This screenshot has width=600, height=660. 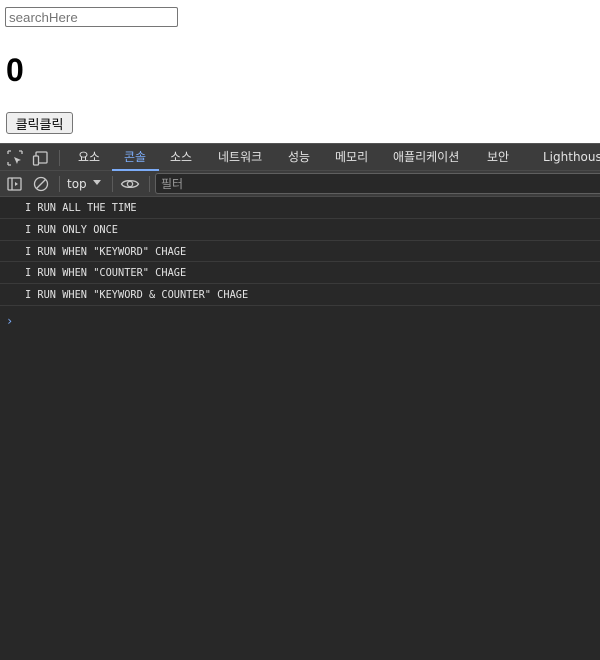 What do you see at coordinates (77, 184) in the screenshot?
I see `context-selector: top` at bounding box center [77, 184].